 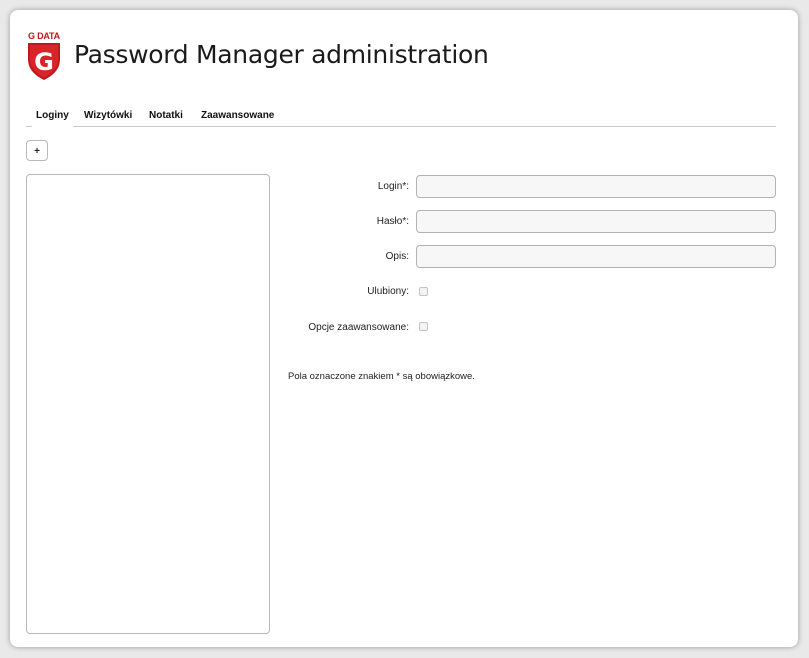 I want to click on tab-bar: Loginy Wizytówki Notatki Zaawansowane, so click(x=401, y=117).